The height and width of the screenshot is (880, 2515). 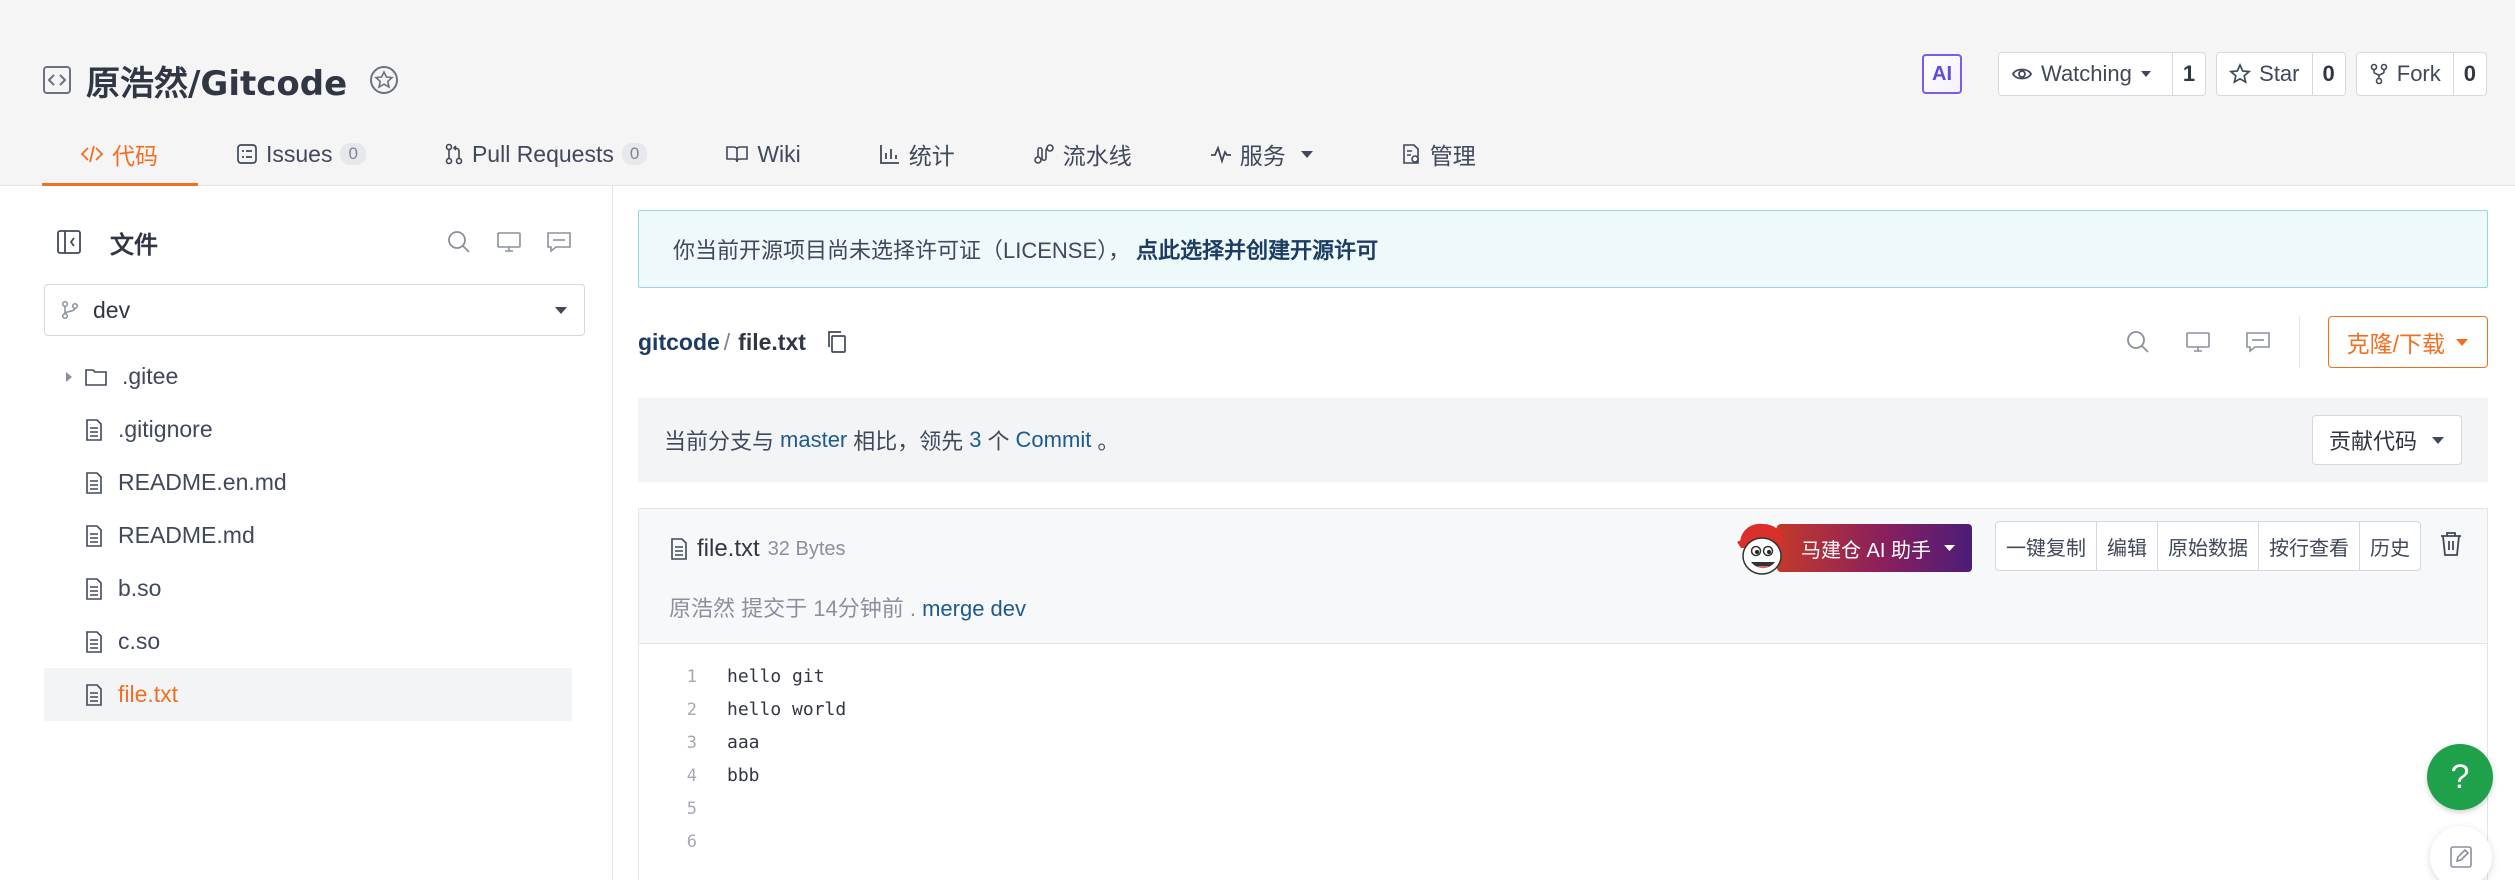 What do you see at coordinates (57, 80) in the screenshot?
I see `code-repo-icon` at bounding box center [57, 80].